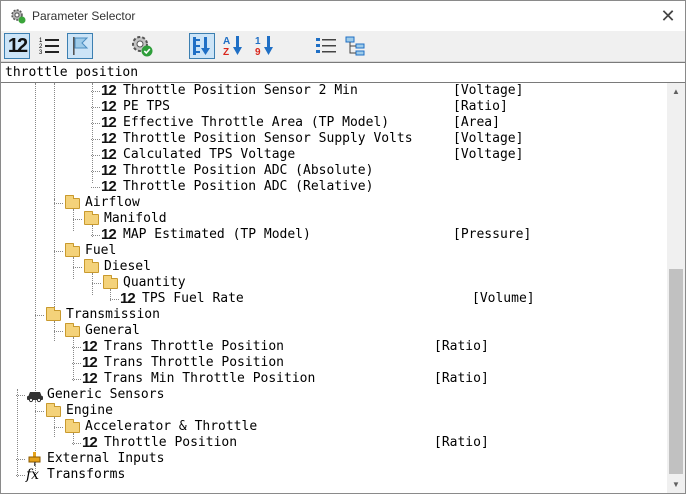 This screenshot has height=494, width=686. I want to click on group-row-transmission: Transmission, so click(334, 315).